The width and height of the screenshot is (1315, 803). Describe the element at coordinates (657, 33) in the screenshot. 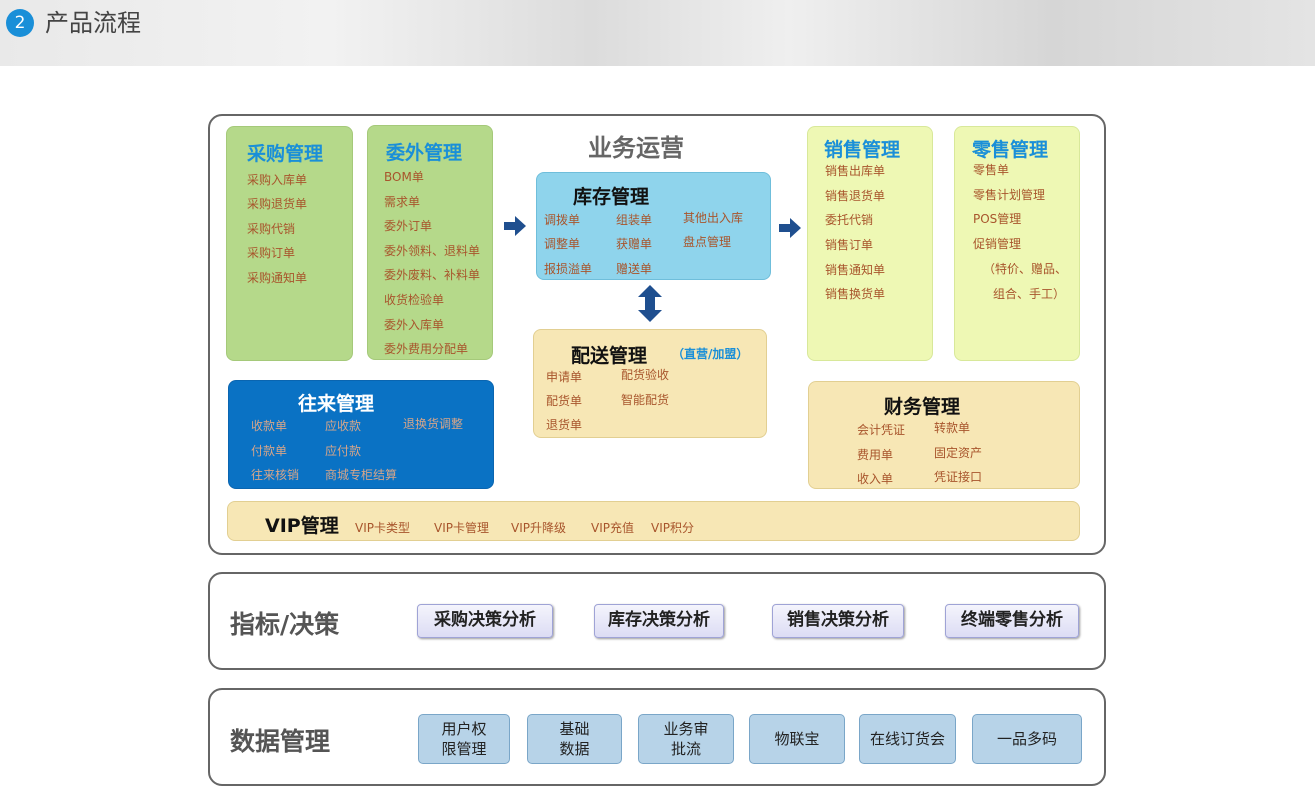

I see `section-header: 2 产品流程` at that location.